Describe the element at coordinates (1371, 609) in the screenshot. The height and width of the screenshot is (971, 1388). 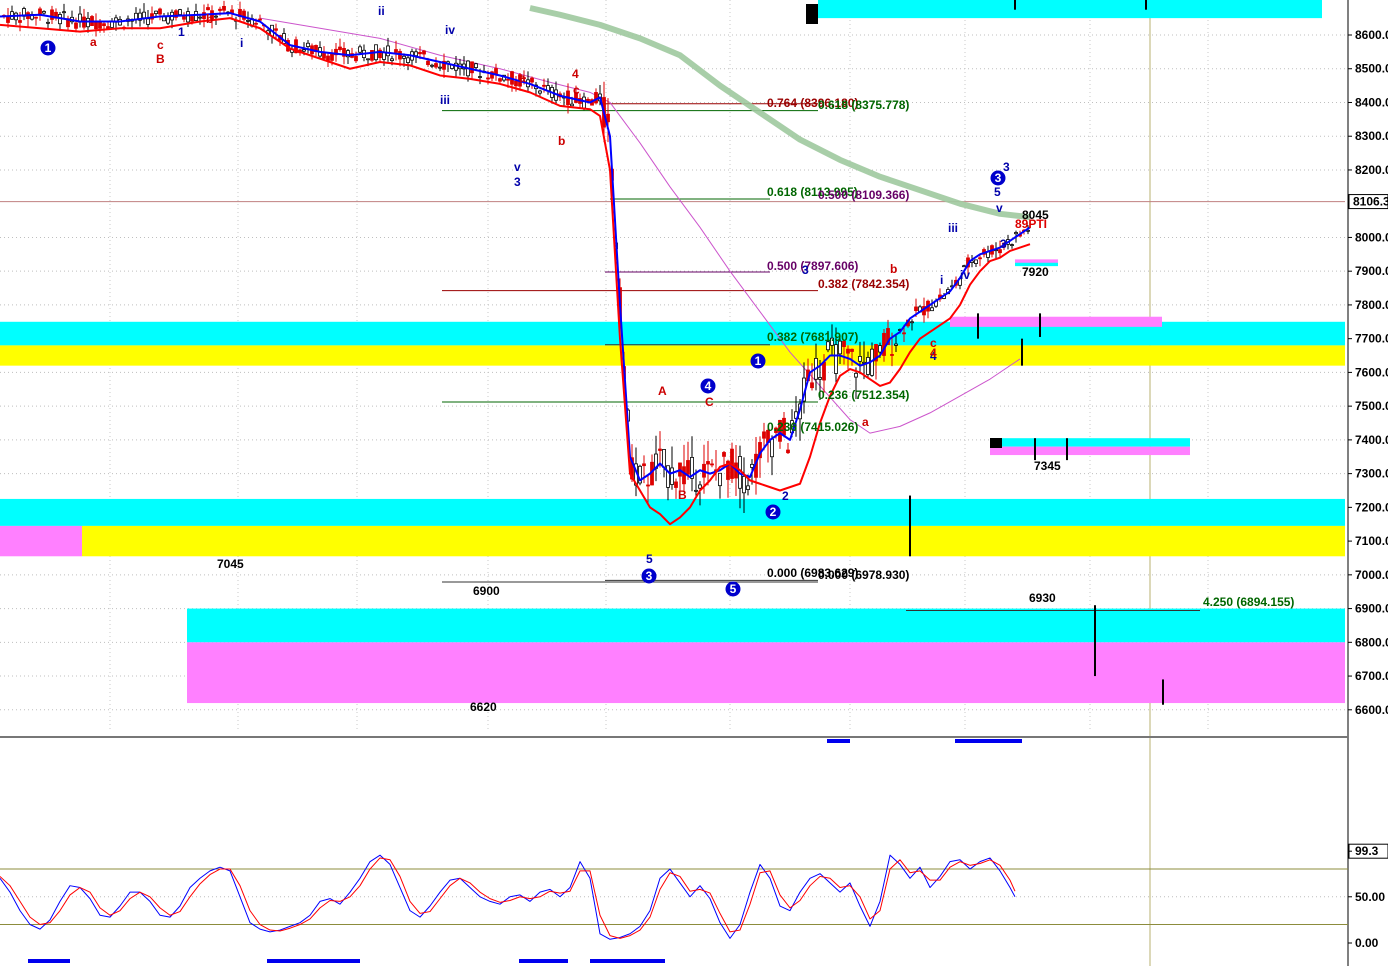
I see `axis-tick-label: 6900.00` at that location.